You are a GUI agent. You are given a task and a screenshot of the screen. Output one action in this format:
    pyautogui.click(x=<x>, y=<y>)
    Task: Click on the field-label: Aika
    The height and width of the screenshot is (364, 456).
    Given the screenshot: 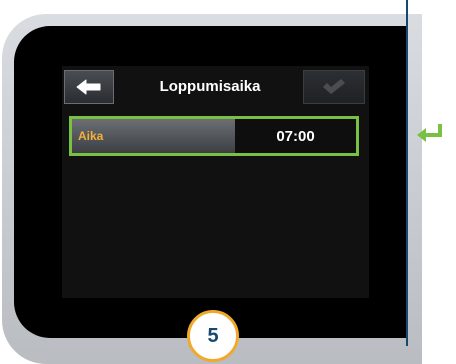 What is the action you would take?
    pyautogui.click(x=153, y=136)
    